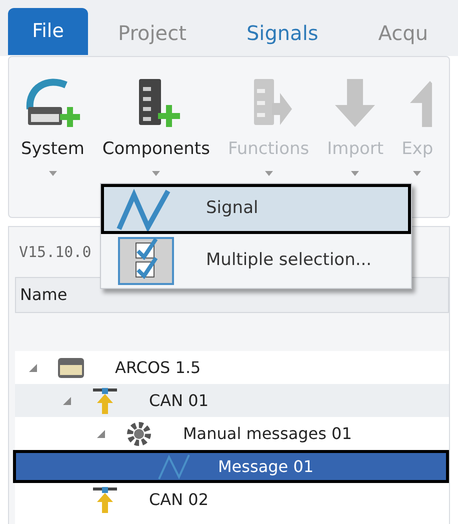  What do you see at coordinates (269, 149) in the screenshot?
I see `ribbon-button-label: Functions` at bounding box center [269, 149].